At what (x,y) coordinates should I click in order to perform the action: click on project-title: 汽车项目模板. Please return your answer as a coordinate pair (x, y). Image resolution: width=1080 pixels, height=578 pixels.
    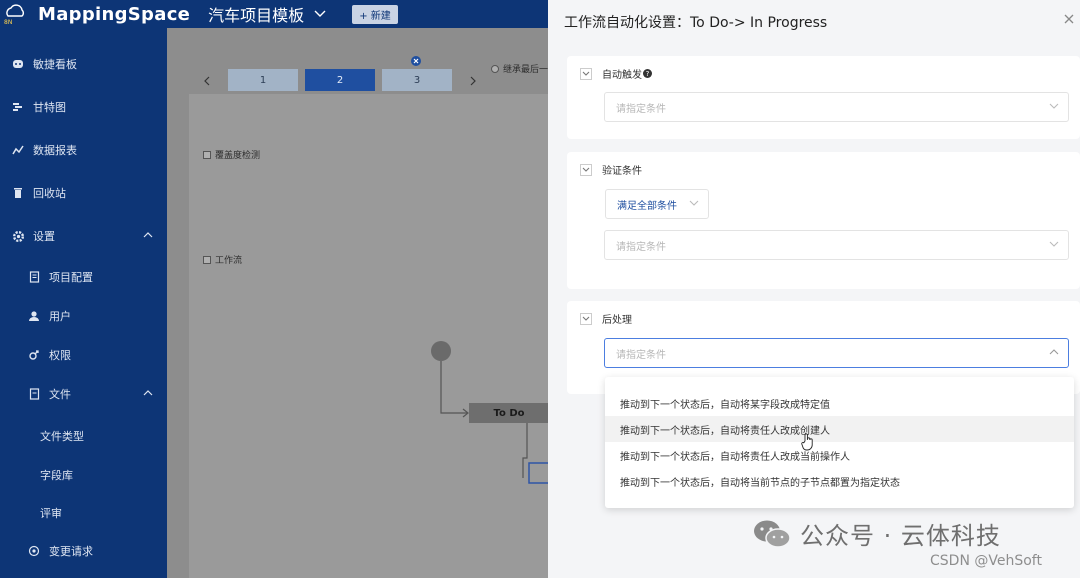
    Looking at the image, I should click on (256, 14).